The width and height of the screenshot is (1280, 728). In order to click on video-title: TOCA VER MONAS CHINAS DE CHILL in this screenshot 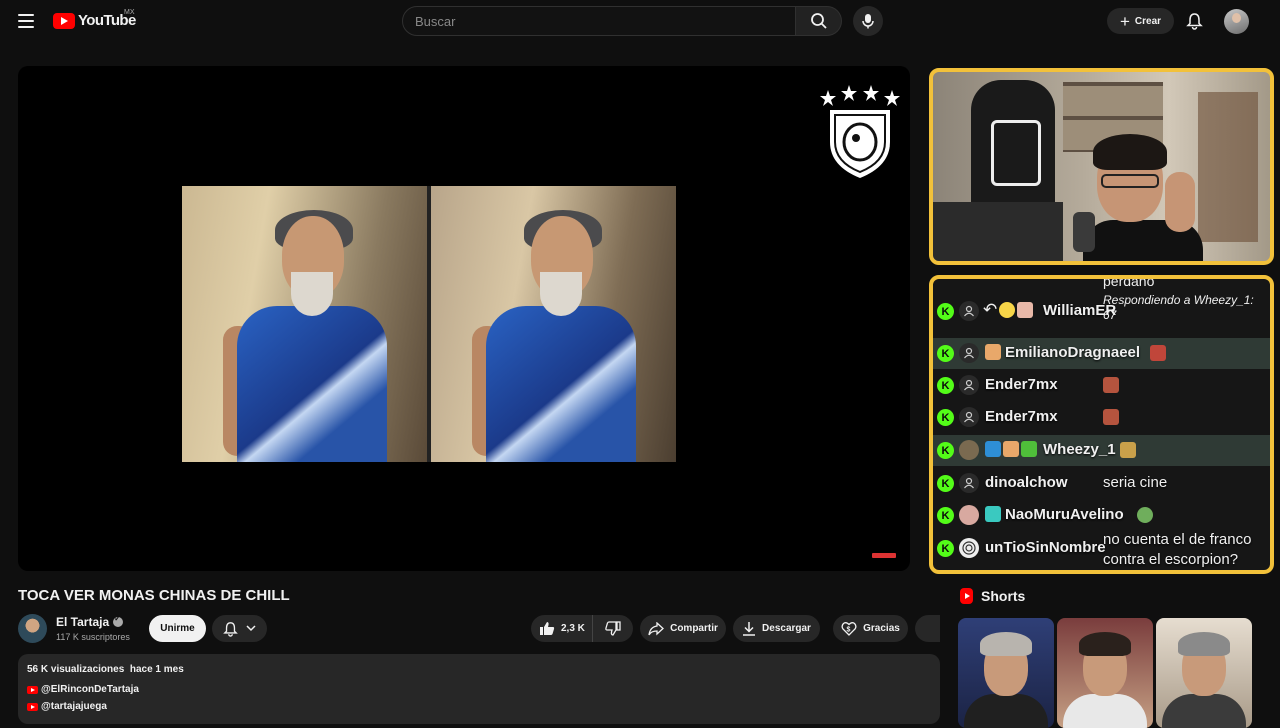, I will do `click(154, 595)`.